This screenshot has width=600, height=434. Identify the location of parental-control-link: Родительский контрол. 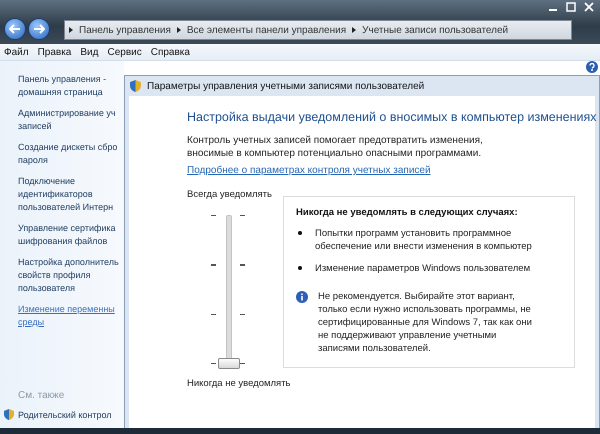
(64, 414).